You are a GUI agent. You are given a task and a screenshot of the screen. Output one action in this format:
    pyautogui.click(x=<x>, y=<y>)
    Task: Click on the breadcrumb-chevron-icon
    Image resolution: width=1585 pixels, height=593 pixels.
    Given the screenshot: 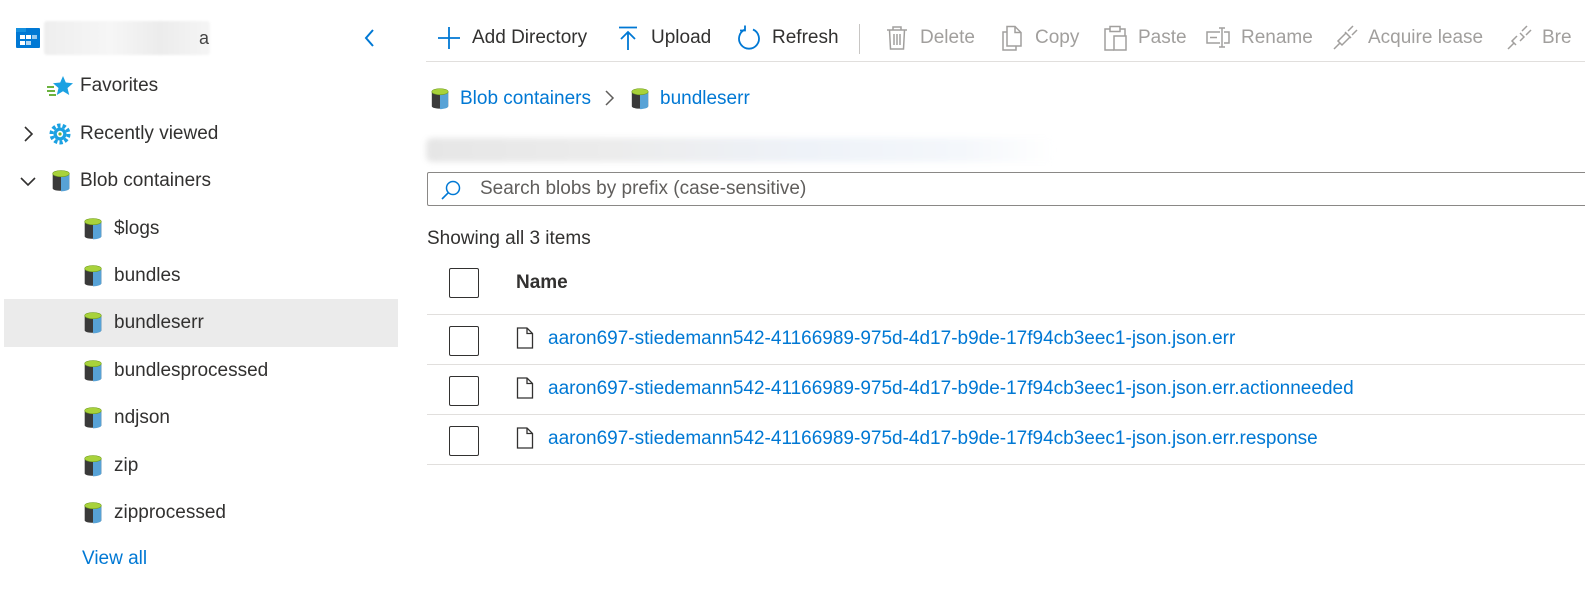 What is the action you would take?
    pyautogui.click(x=610, y=98)
    